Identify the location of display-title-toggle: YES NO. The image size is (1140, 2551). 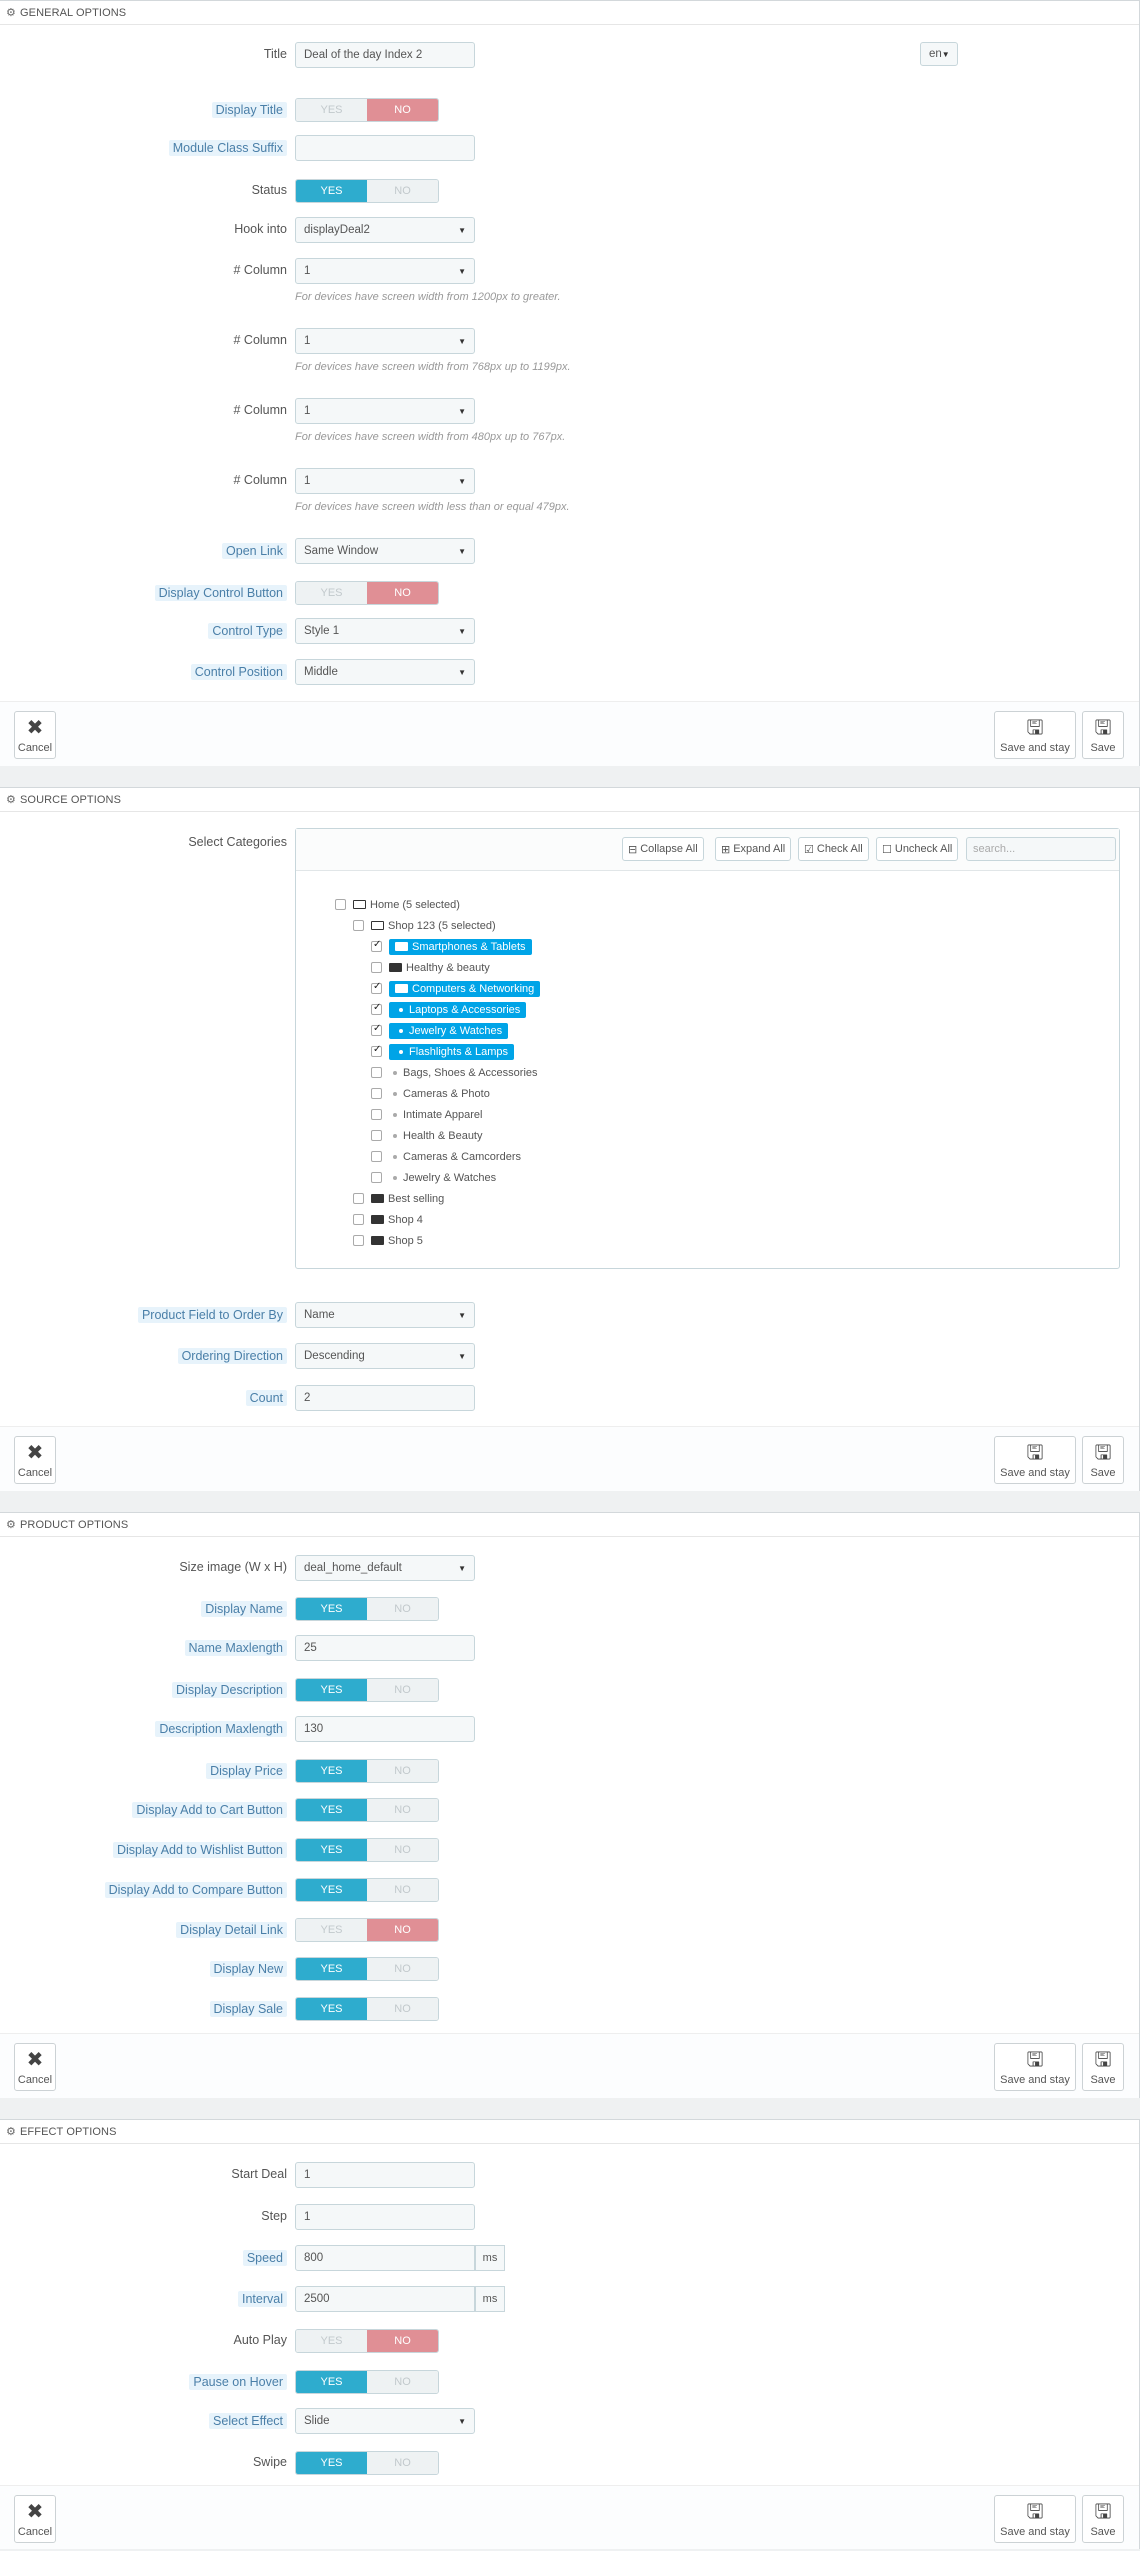
(367, 110).